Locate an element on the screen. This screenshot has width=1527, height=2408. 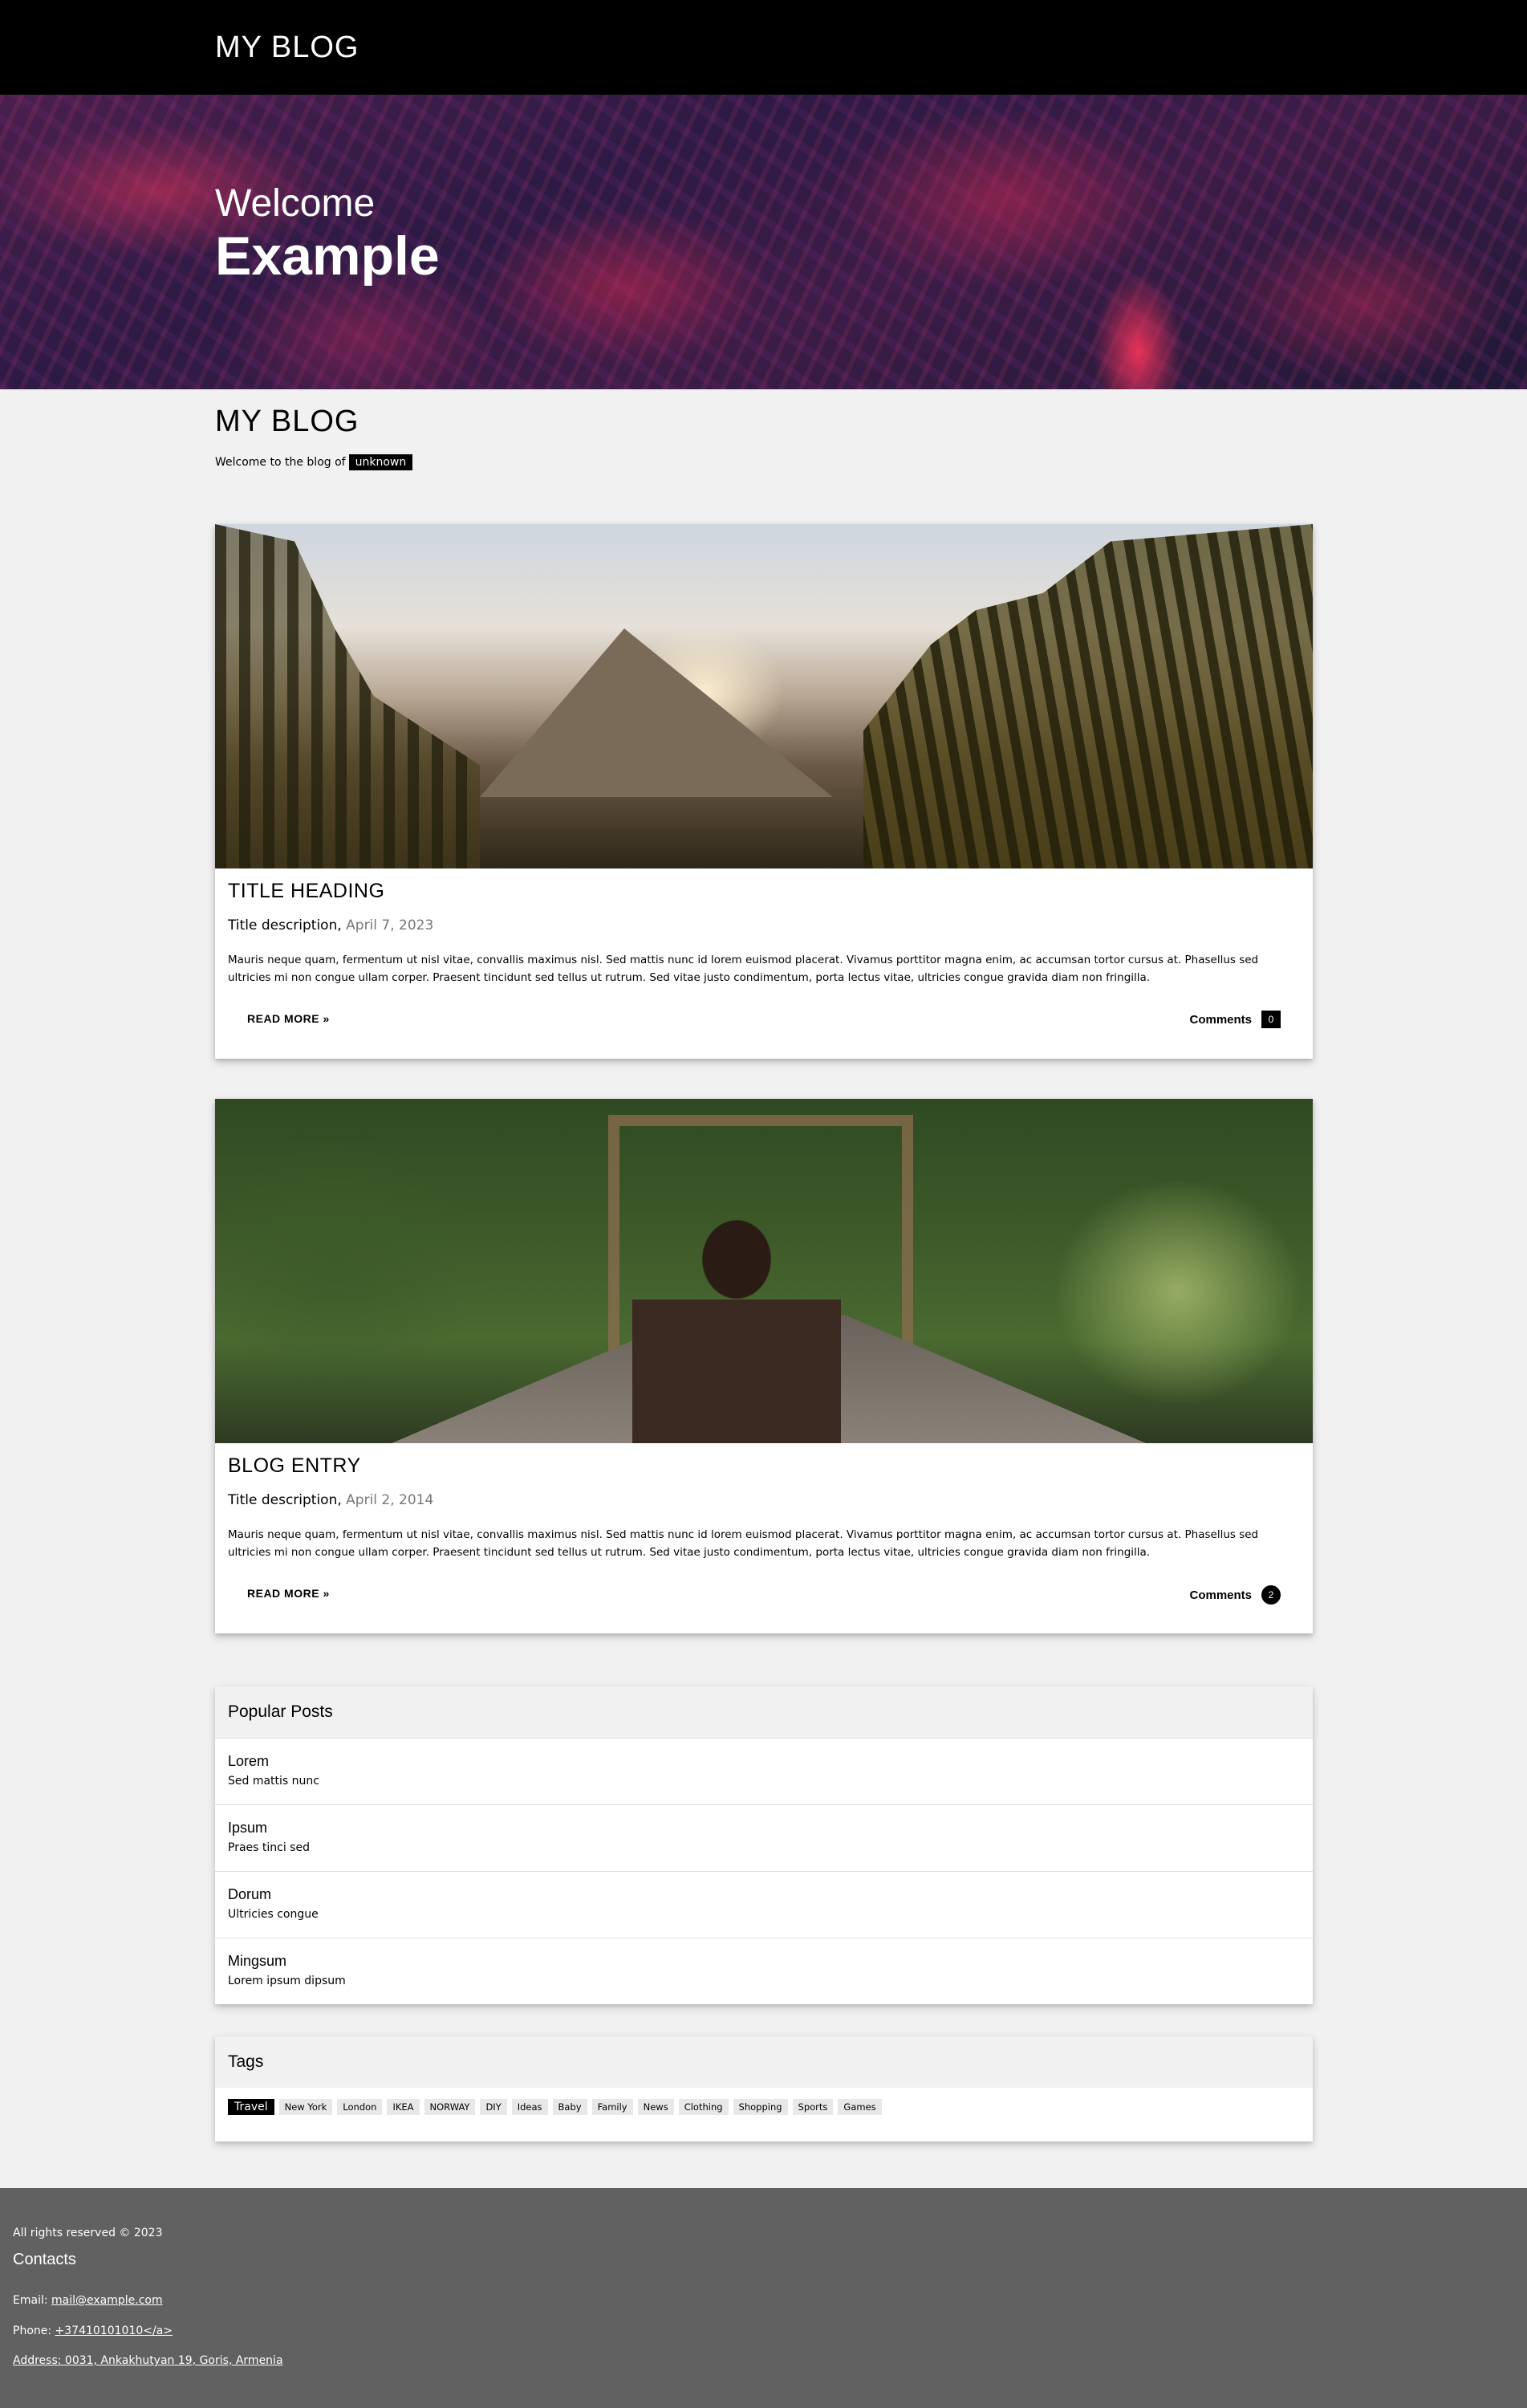
popular-post-title: Lorem is located at coordinates (249, 1761).